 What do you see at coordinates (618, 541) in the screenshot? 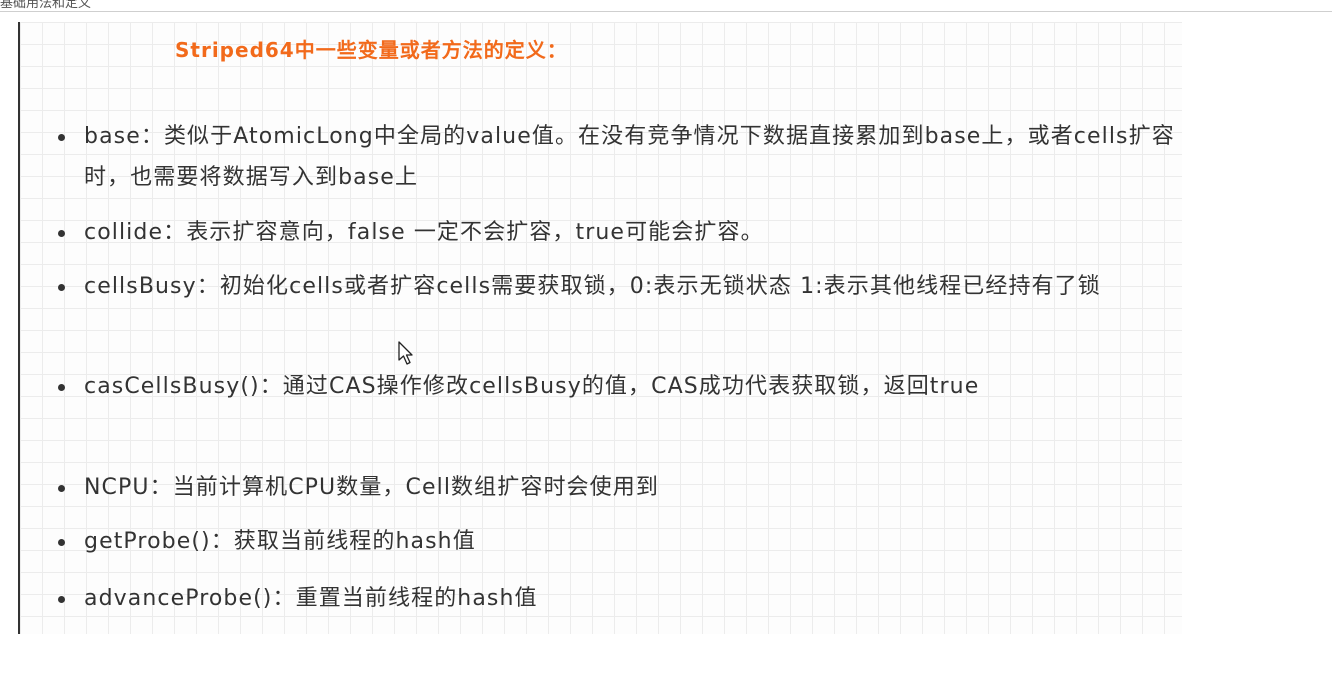
I see `list-item: getProbe()：获取当前线程的hash值` at bounding box center [618, 541].